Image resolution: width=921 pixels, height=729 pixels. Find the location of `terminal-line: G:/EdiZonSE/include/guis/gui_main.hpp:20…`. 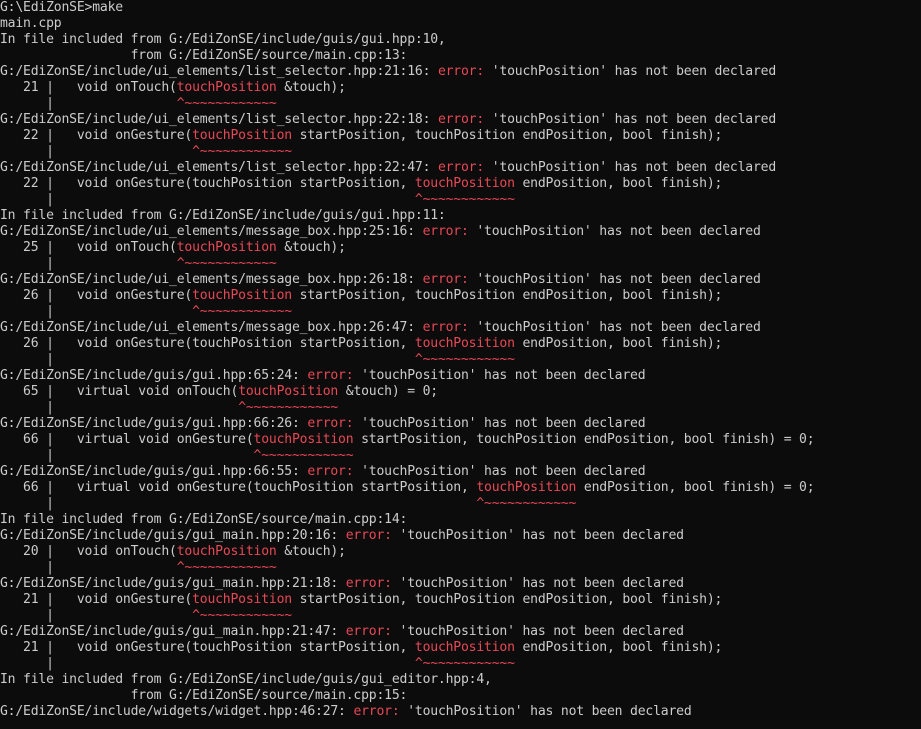

terminal-line: G:/EdiZonSE/include/guis/gui_main.hpp:20… is located at coordinates (460, 536).